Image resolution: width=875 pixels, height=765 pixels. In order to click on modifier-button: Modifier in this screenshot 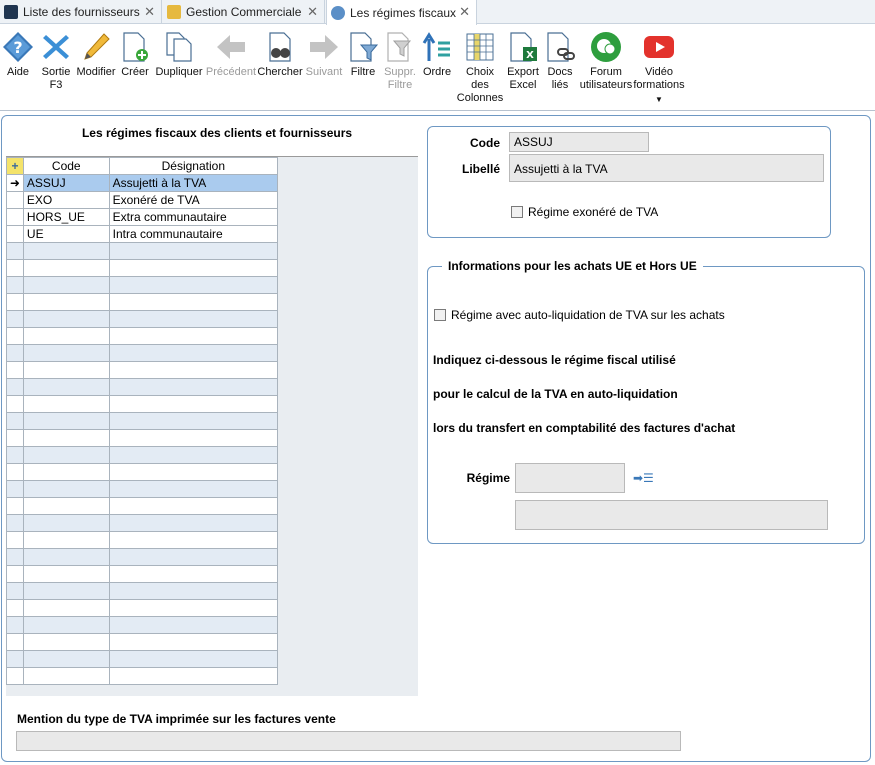, I will do `click(96, 55)`.